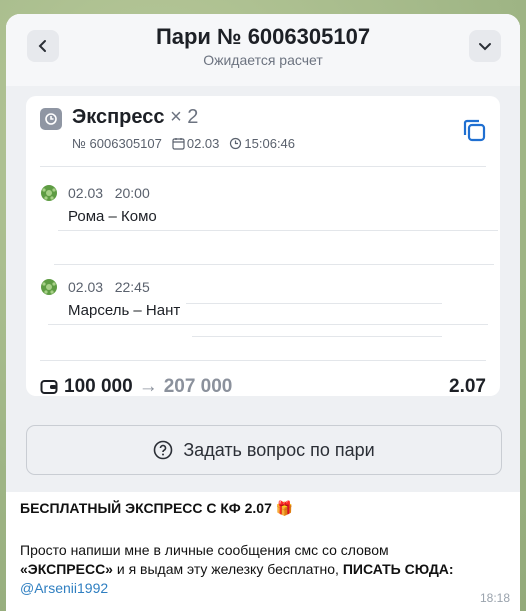 This screenshot has height=611, width=526. What do you see at coordinates (203, 143) in the screenshot?
I see `bet-date: 02.03` at bounding box center [203, 143].